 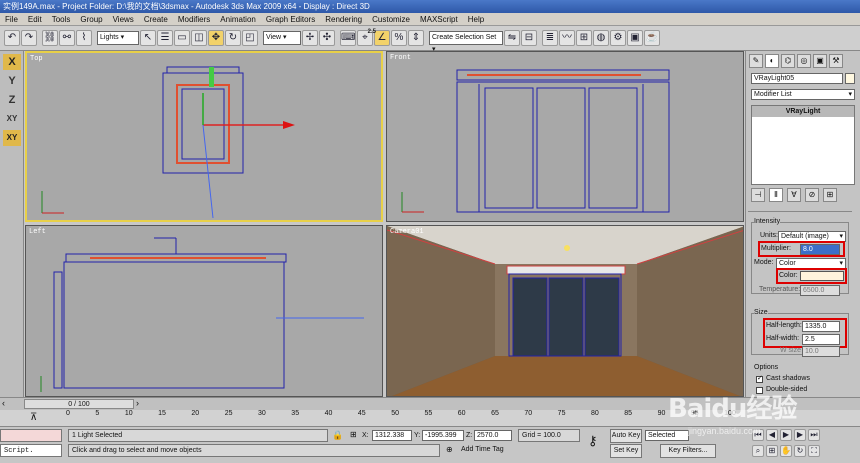 I want to click on layer-manager-icon: ≣, so click(x=550, y=38).